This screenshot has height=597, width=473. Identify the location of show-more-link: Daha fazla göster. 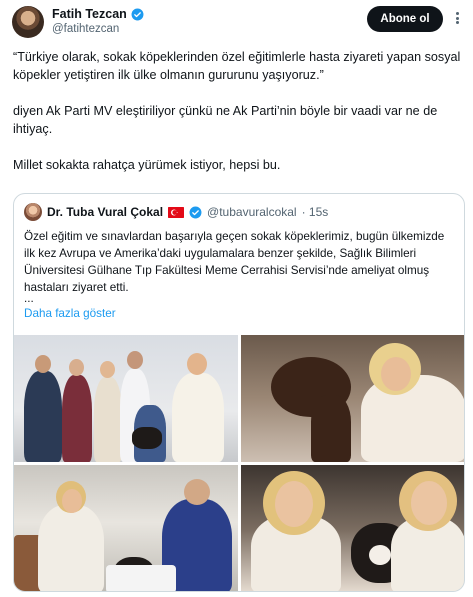
(70, 313).